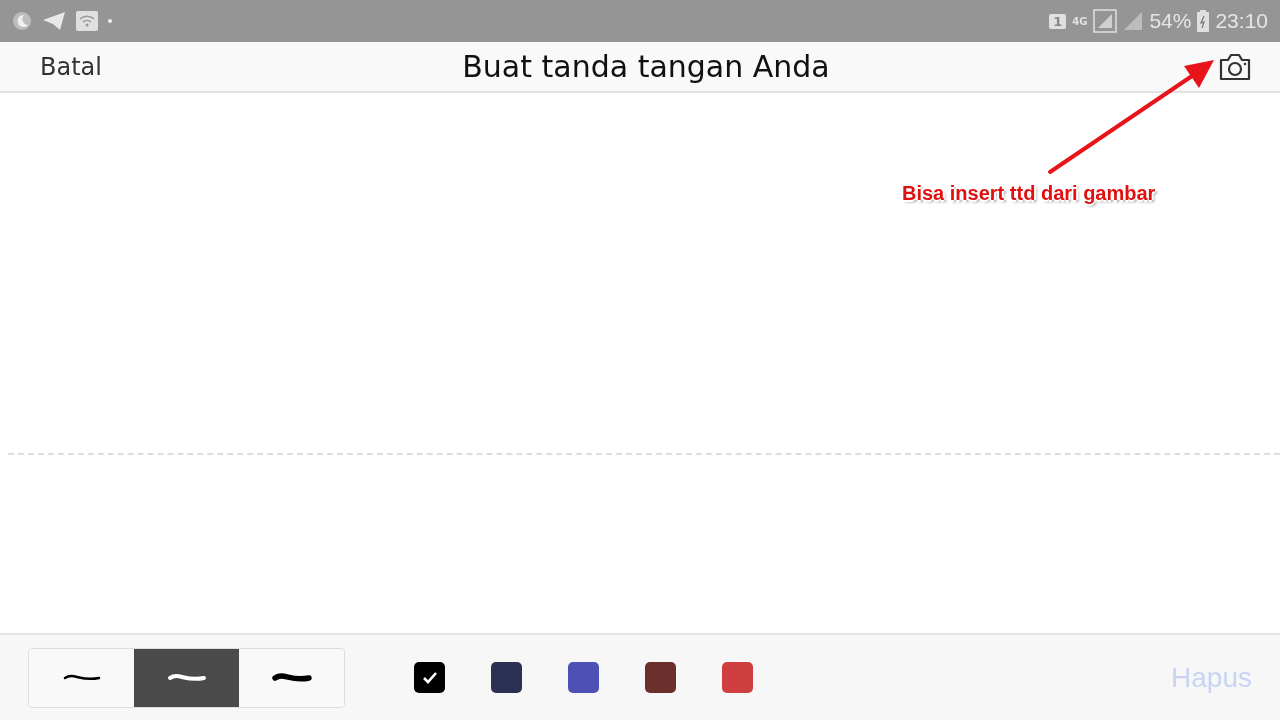 Image resolution: width=1280 pixels, height=720 pixels. I want to click on wifi-icon, so click(87, 21).